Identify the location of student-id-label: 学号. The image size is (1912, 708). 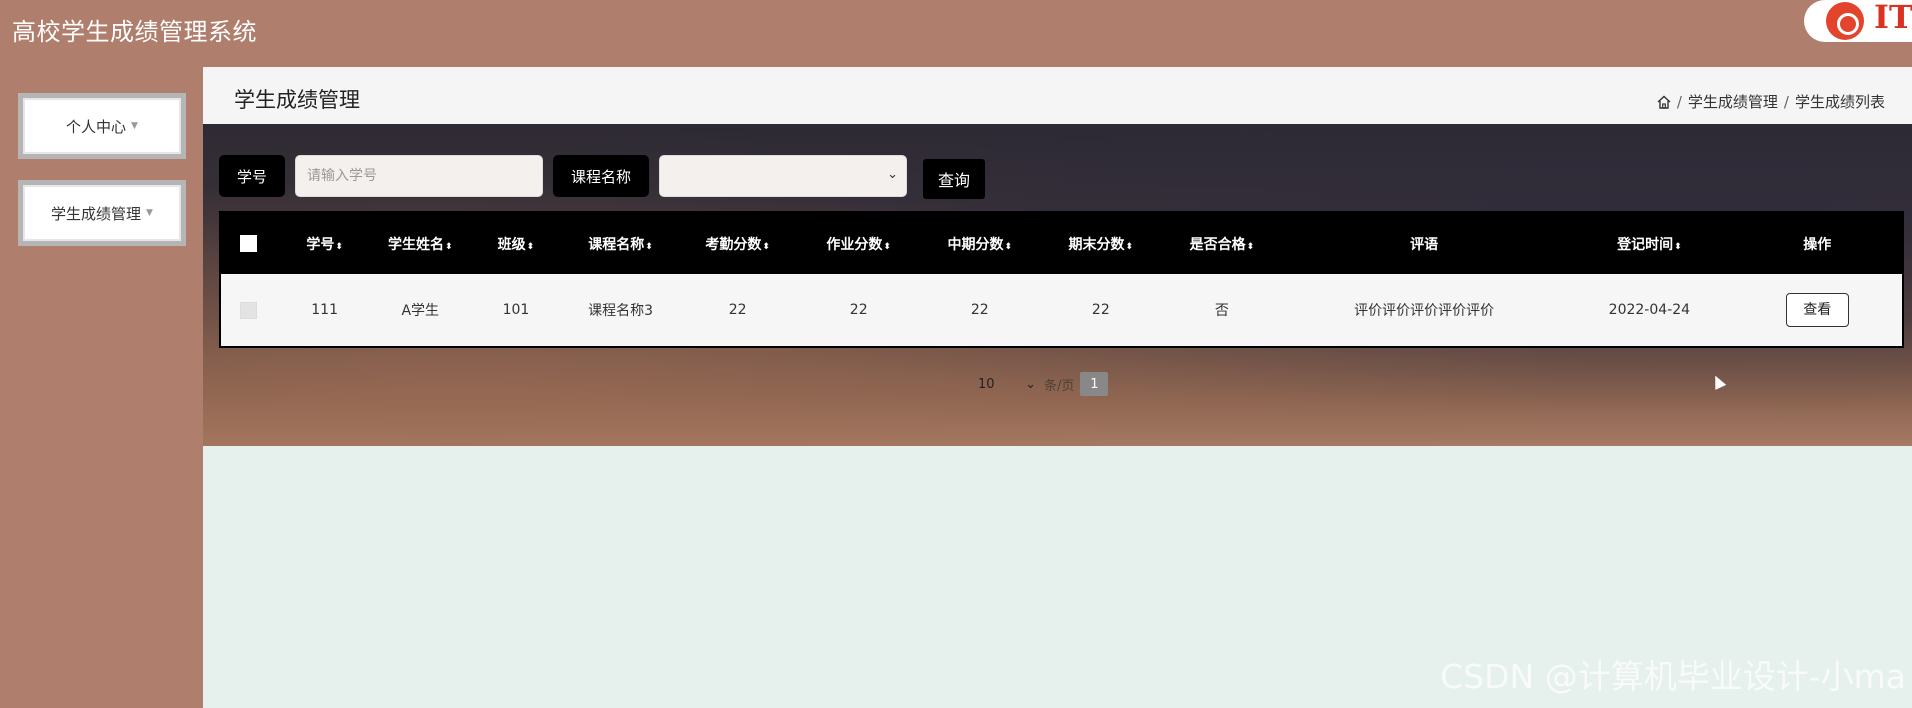
(252, 176).